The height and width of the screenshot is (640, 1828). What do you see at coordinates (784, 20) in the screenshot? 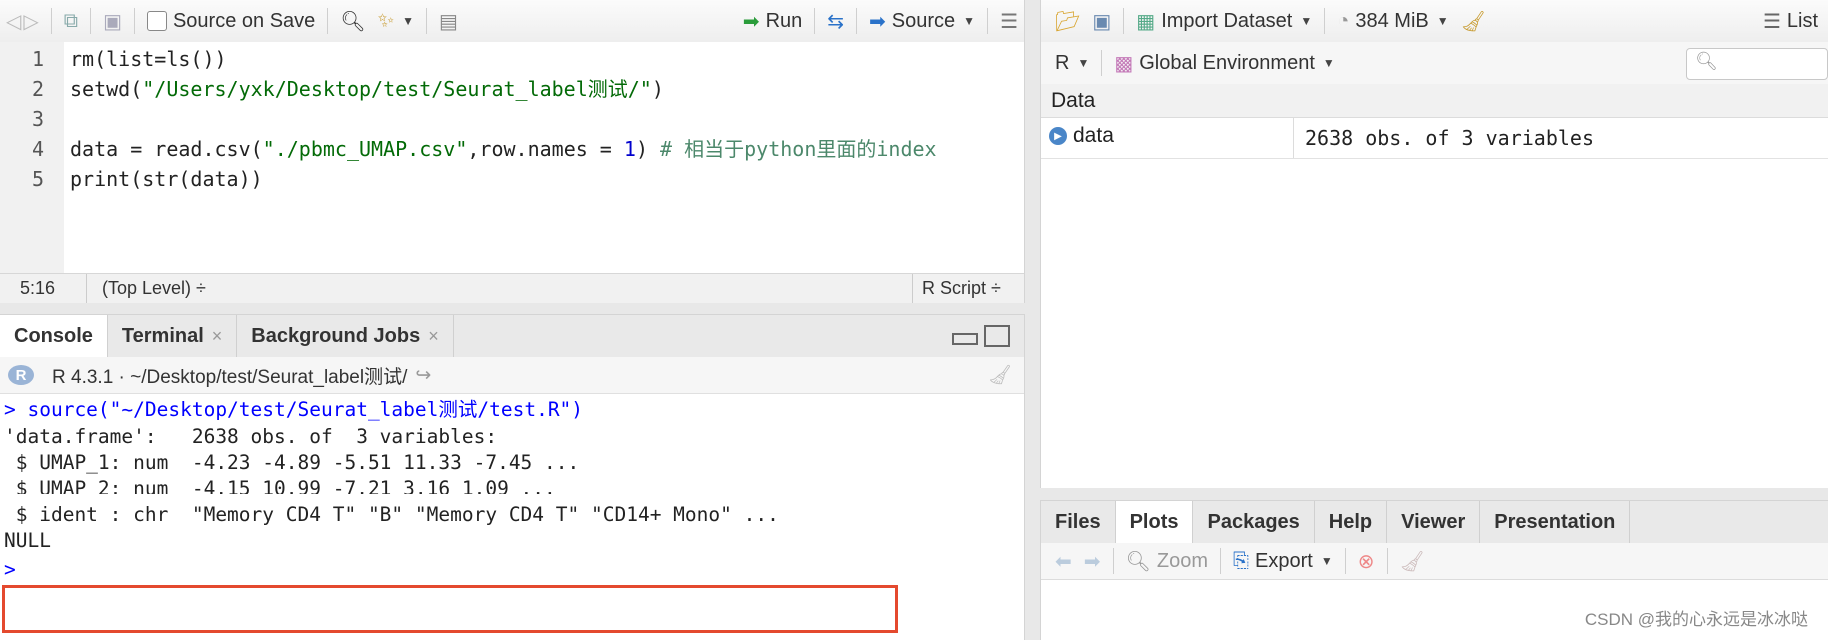
I see `run-label: Run` at bounding box center [784, 20].